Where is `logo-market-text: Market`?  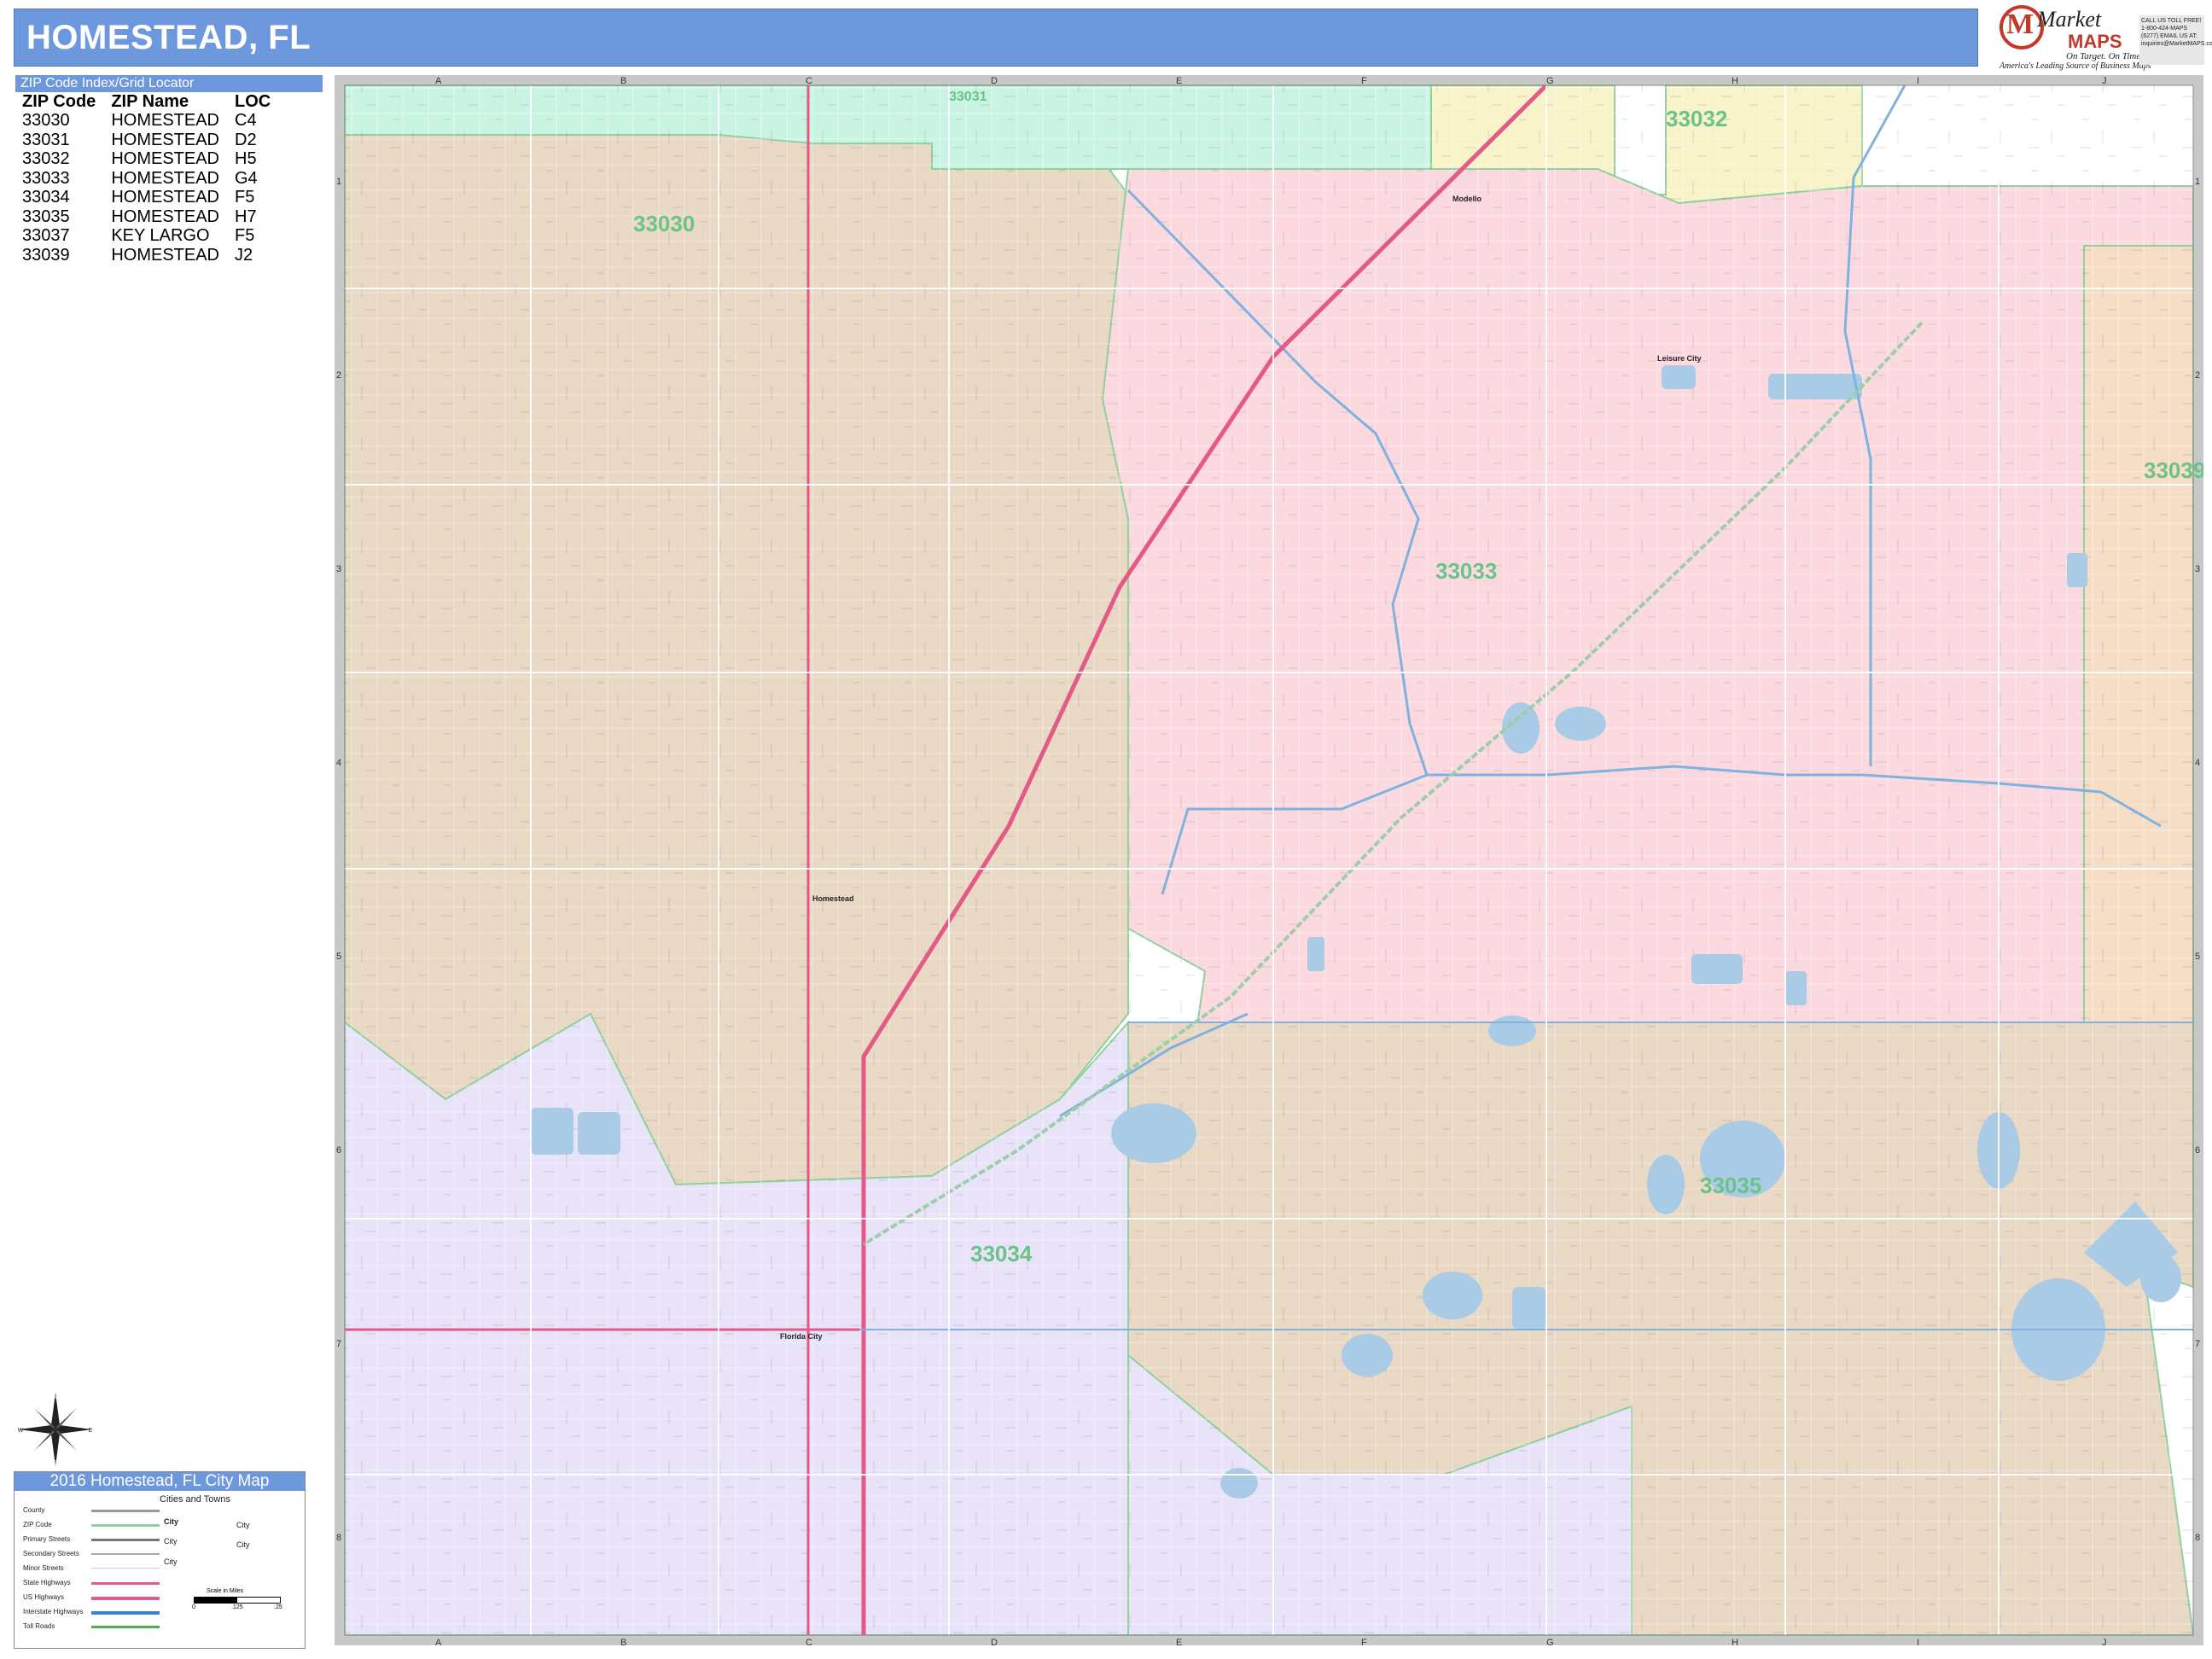 logo-market-text: Market is located at coordinates (2069, 19).